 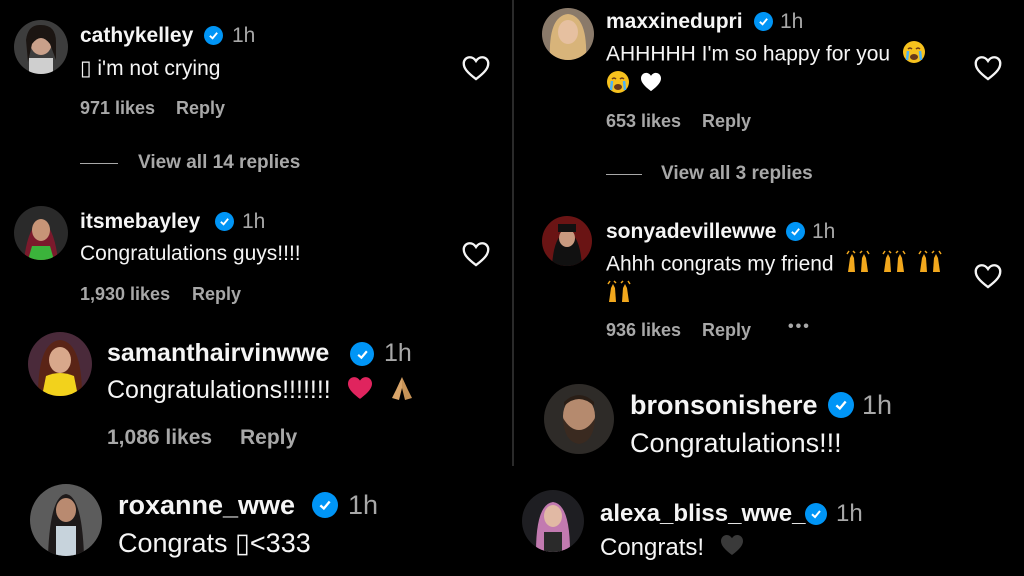 What do you see at coordinates (643, 330) in the screenshot?
I see `like-count: 936 likes` at bounding box center [643, 330].